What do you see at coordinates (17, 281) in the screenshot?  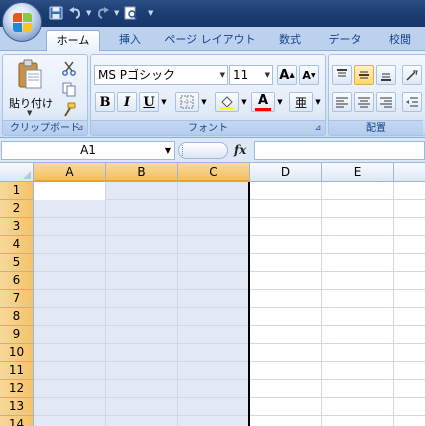 I see `row-header-6: 6` at bounding box center [17, 281].